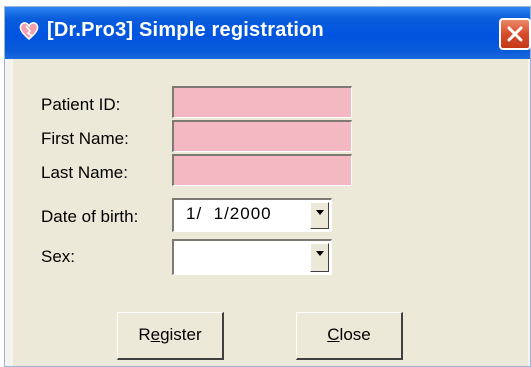 The width and height of the screenshot is (531, 367). What do you see at coordinates (229, 213) in the screenshot?
I see `dob-value: 1/ 1/2000` at bounding box center [229, 213].